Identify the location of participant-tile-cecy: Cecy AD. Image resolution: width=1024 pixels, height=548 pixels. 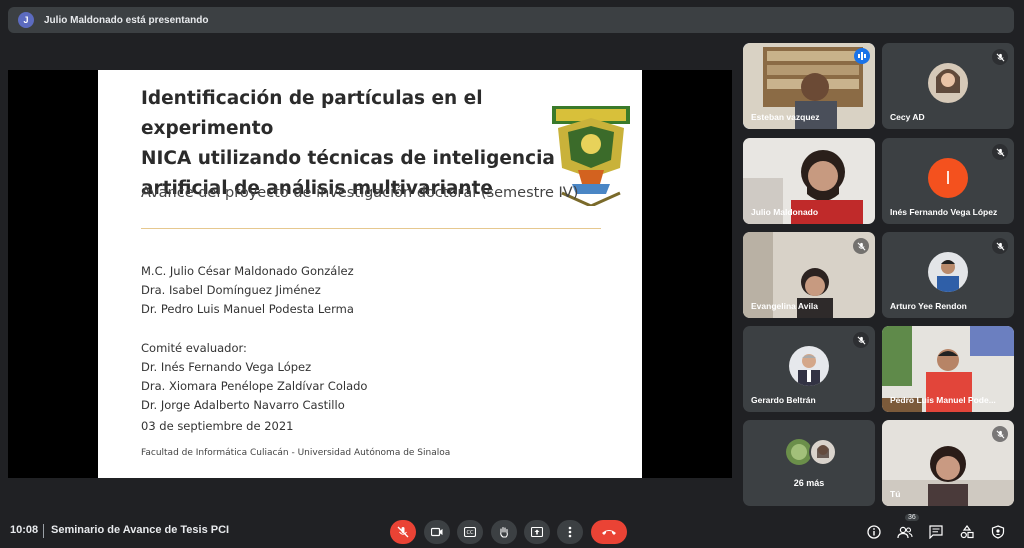
(948, 86).